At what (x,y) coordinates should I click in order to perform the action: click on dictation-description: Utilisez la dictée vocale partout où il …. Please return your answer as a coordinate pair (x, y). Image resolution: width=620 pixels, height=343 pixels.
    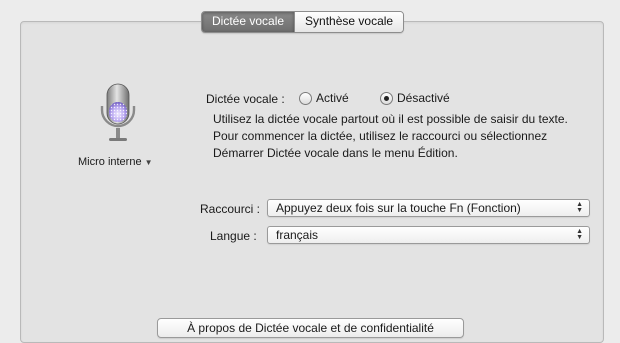
    Looking at the image, I should click on (390, 136).